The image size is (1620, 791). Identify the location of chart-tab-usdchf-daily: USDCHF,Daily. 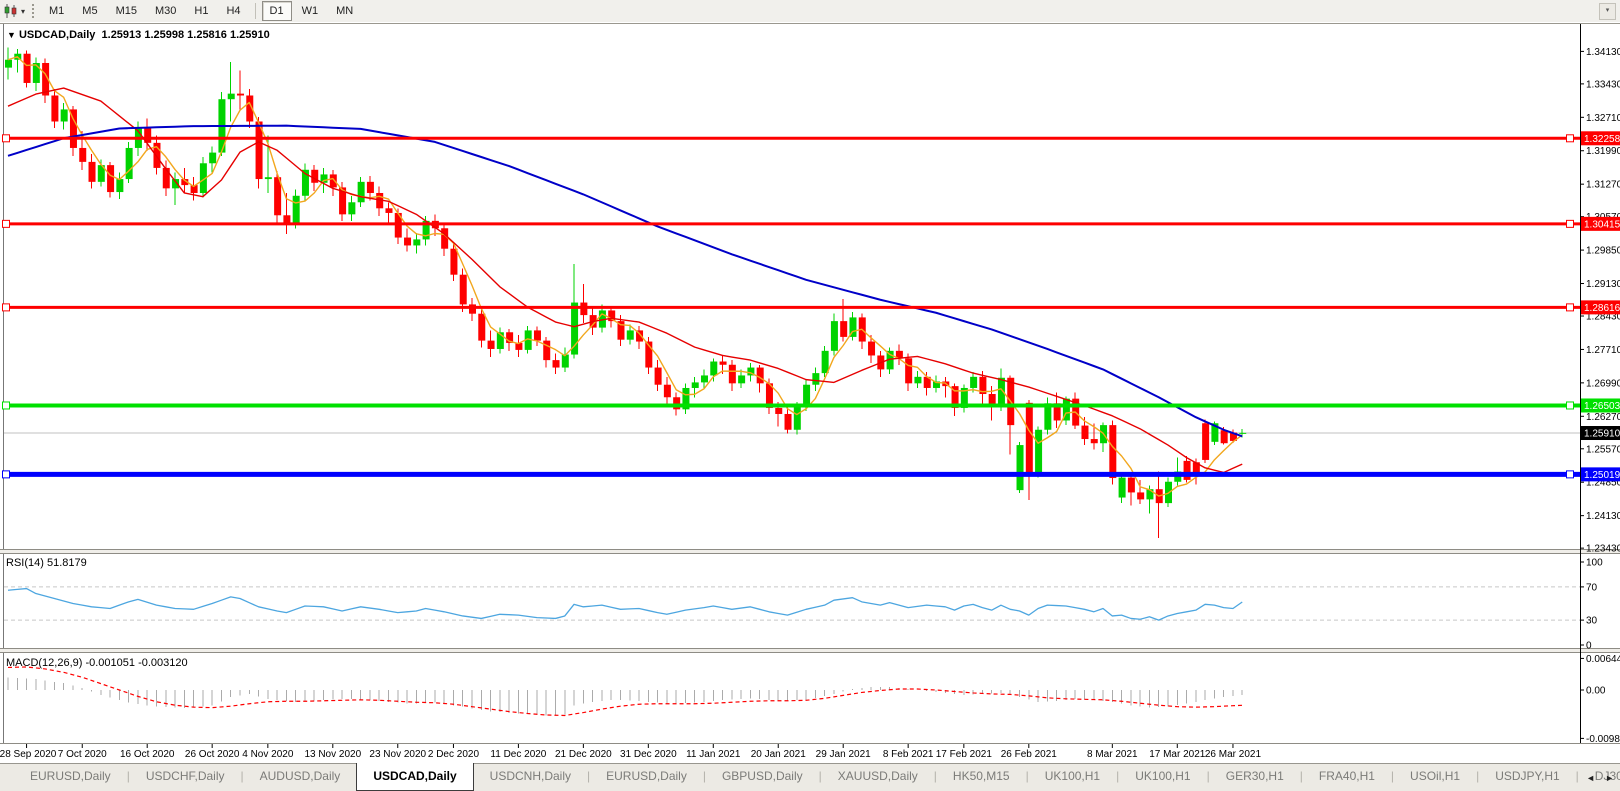
(185, 777).